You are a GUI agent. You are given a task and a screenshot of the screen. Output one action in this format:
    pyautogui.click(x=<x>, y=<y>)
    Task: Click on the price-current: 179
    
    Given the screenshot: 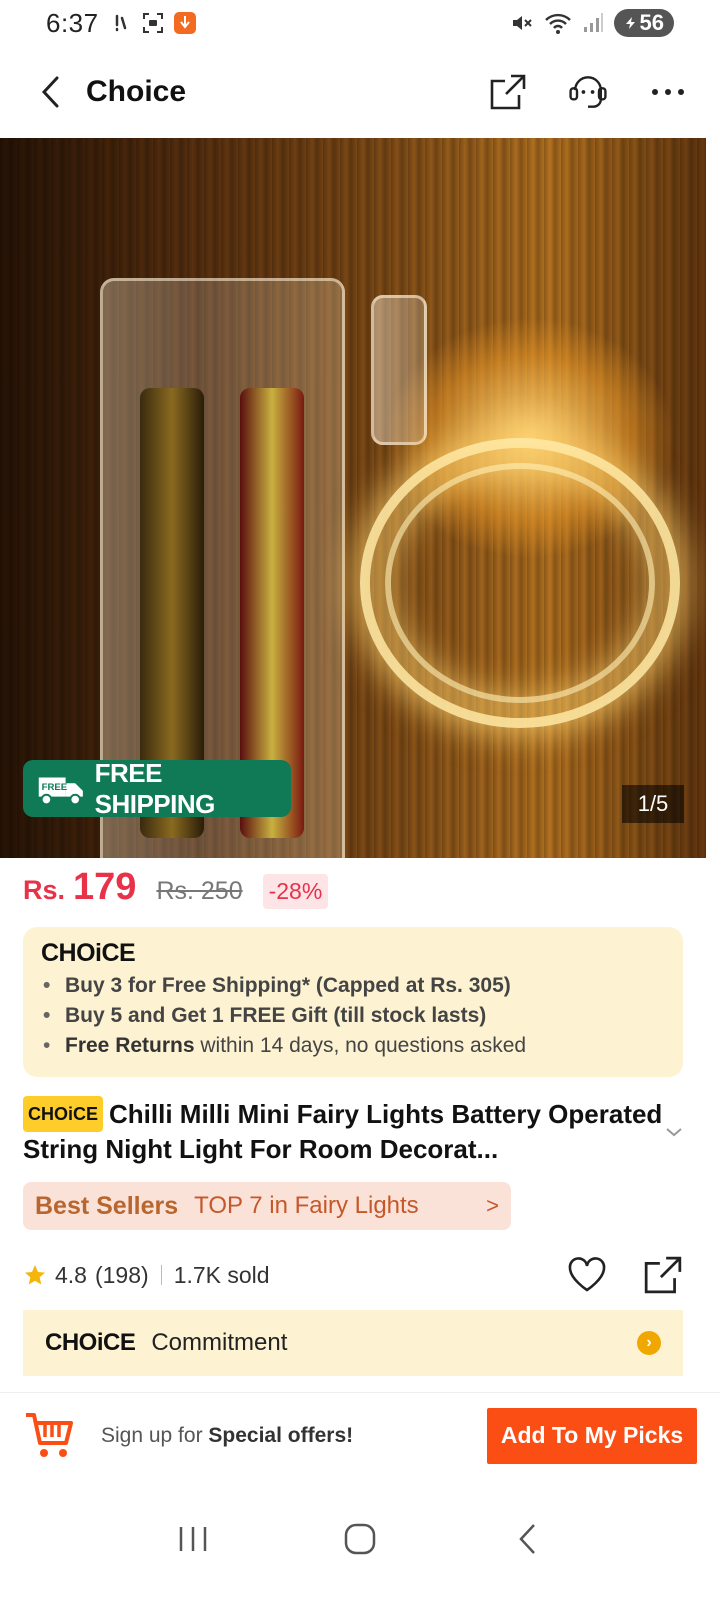 What is the action you would take?
    pyautogui.click(x=105, y=887)
    